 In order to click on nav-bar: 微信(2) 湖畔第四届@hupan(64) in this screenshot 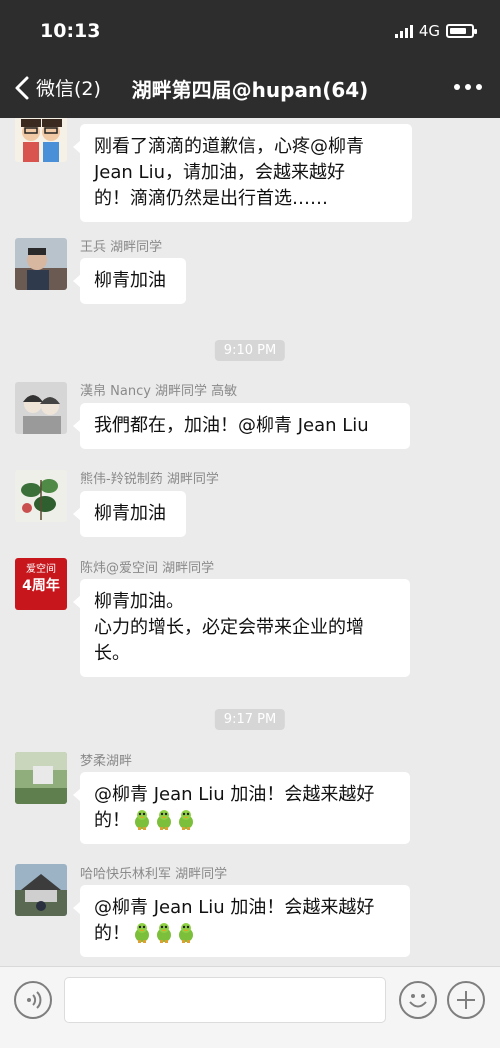, I will do `click(250, 90)`.